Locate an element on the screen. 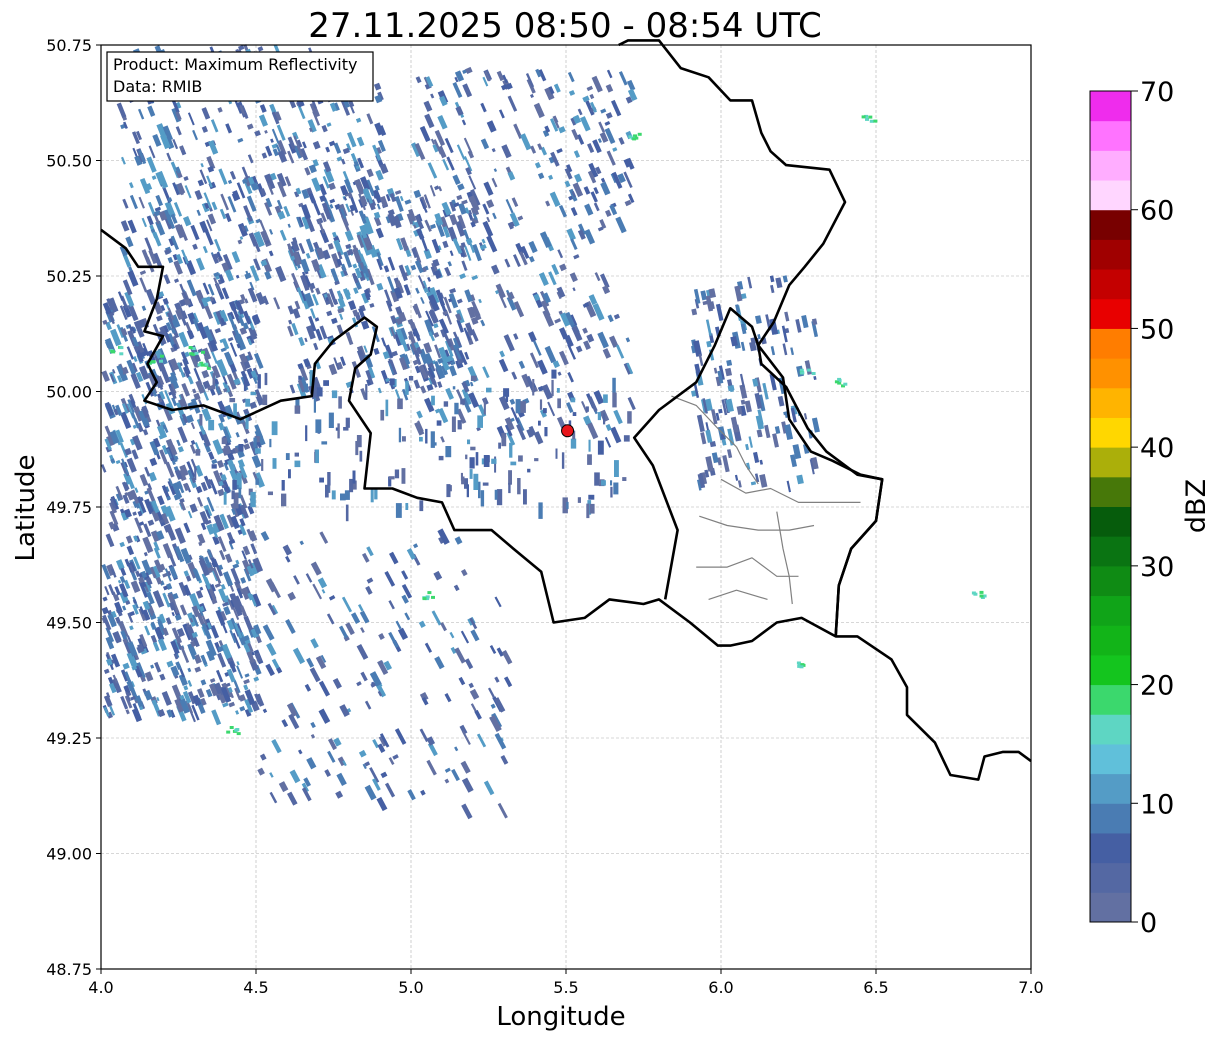 The height and width of the screenshot is (1040, 1219). x-axis-ticks: 4.0 4.5 5.0 5.5 6.0 6.5 7.0 is located at coordinates (566, 983).